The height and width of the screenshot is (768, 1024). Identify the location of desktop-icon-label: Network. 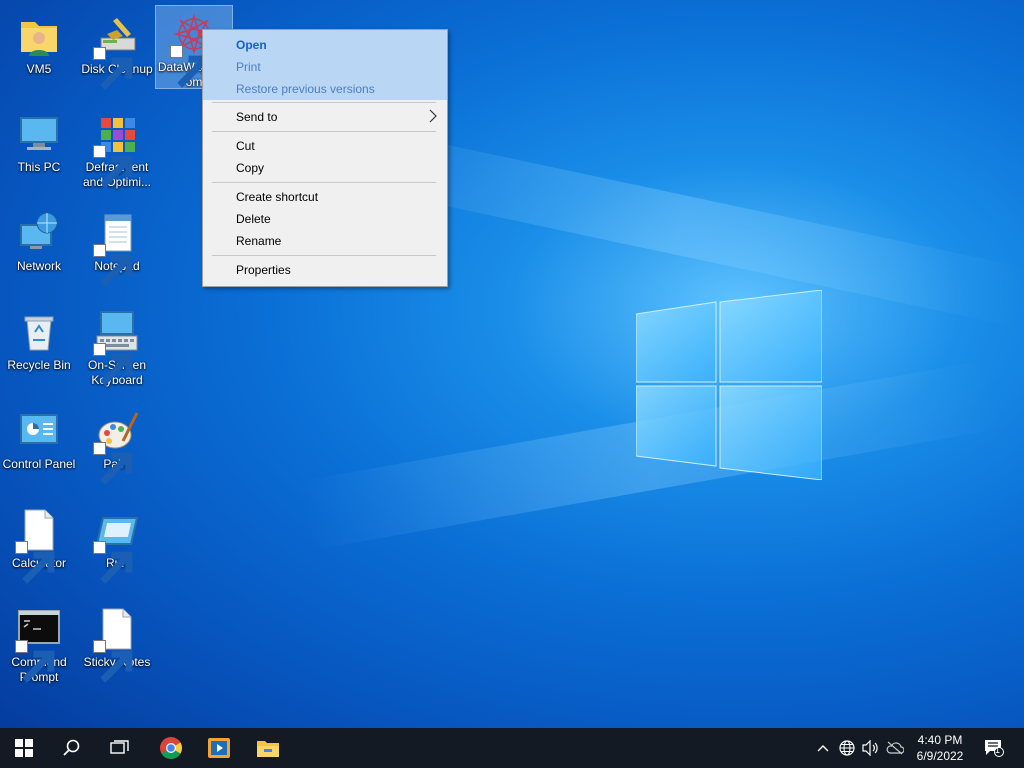
(38, 266).